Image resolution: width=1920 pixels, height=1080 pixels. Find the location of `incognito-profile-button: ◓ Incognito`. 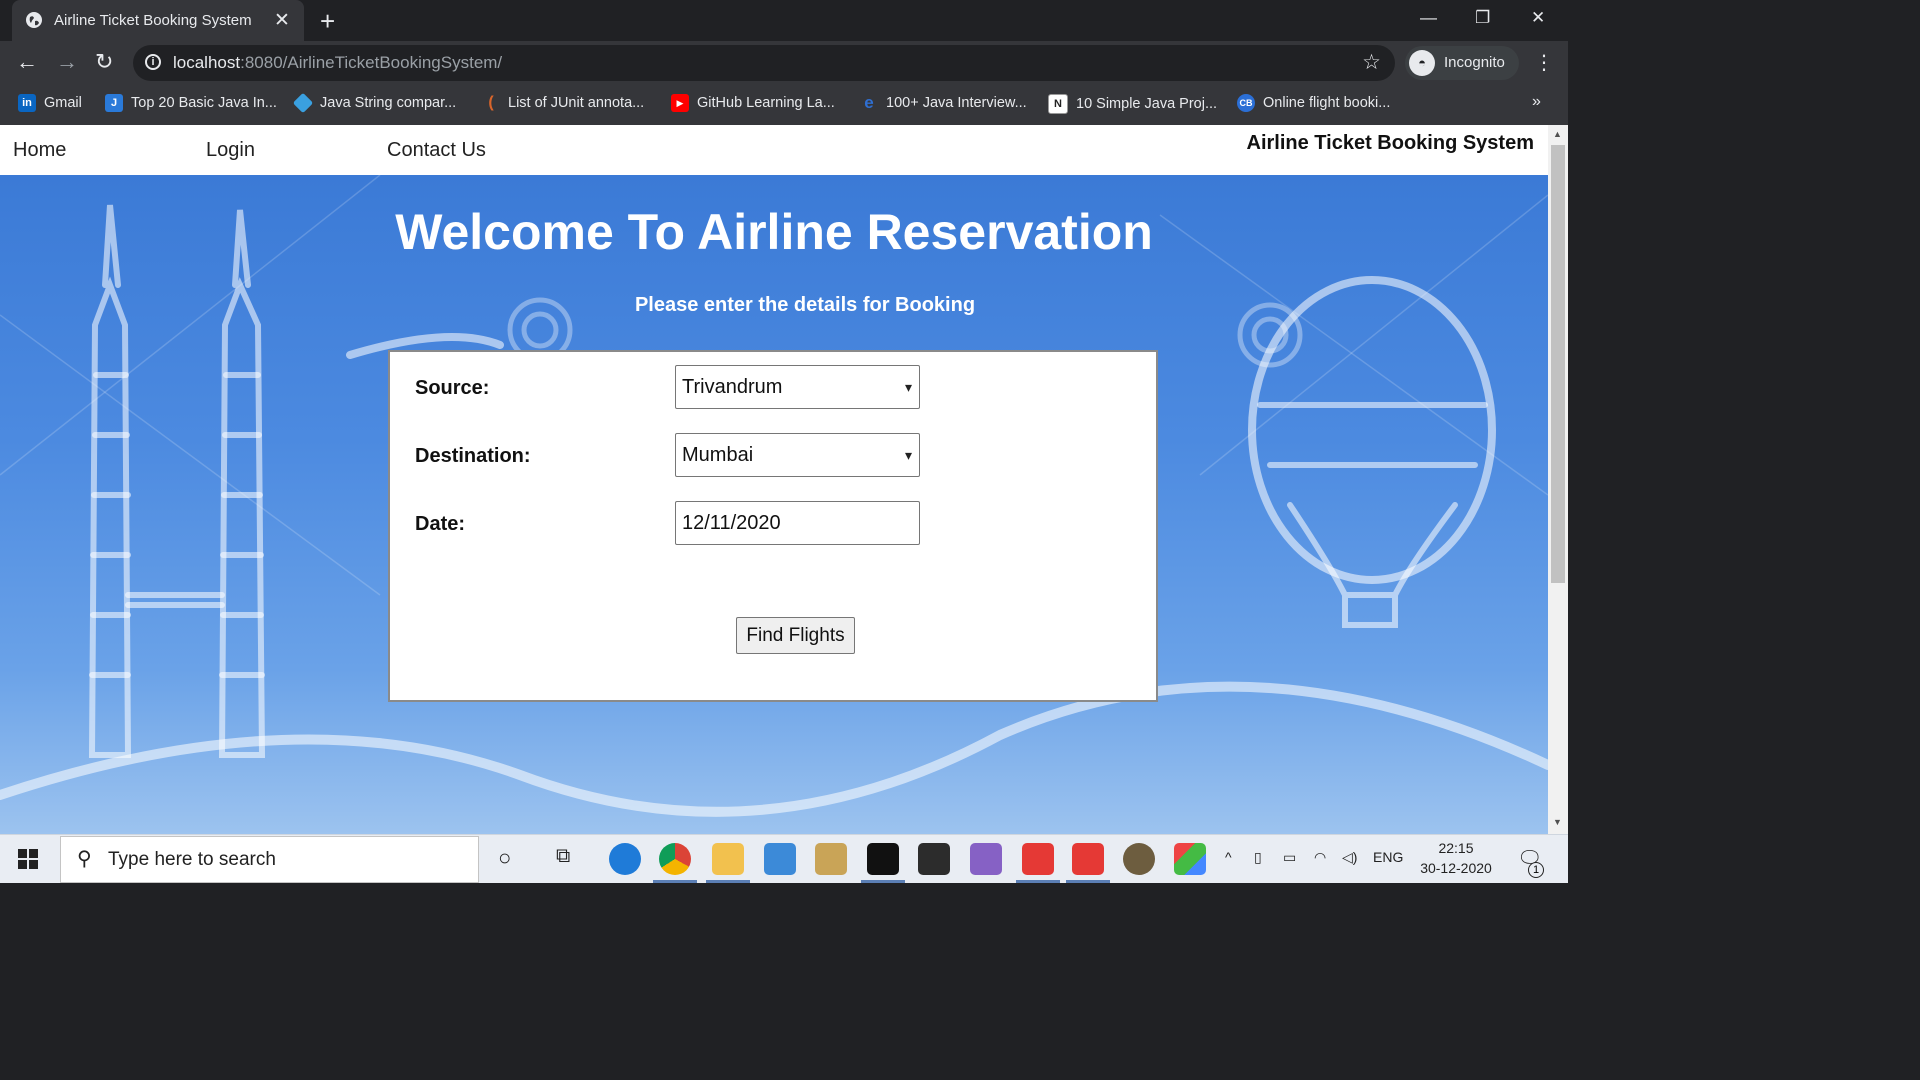

incognito-profile-button: ◓ Incognito is located at coordinates (1462, 63).